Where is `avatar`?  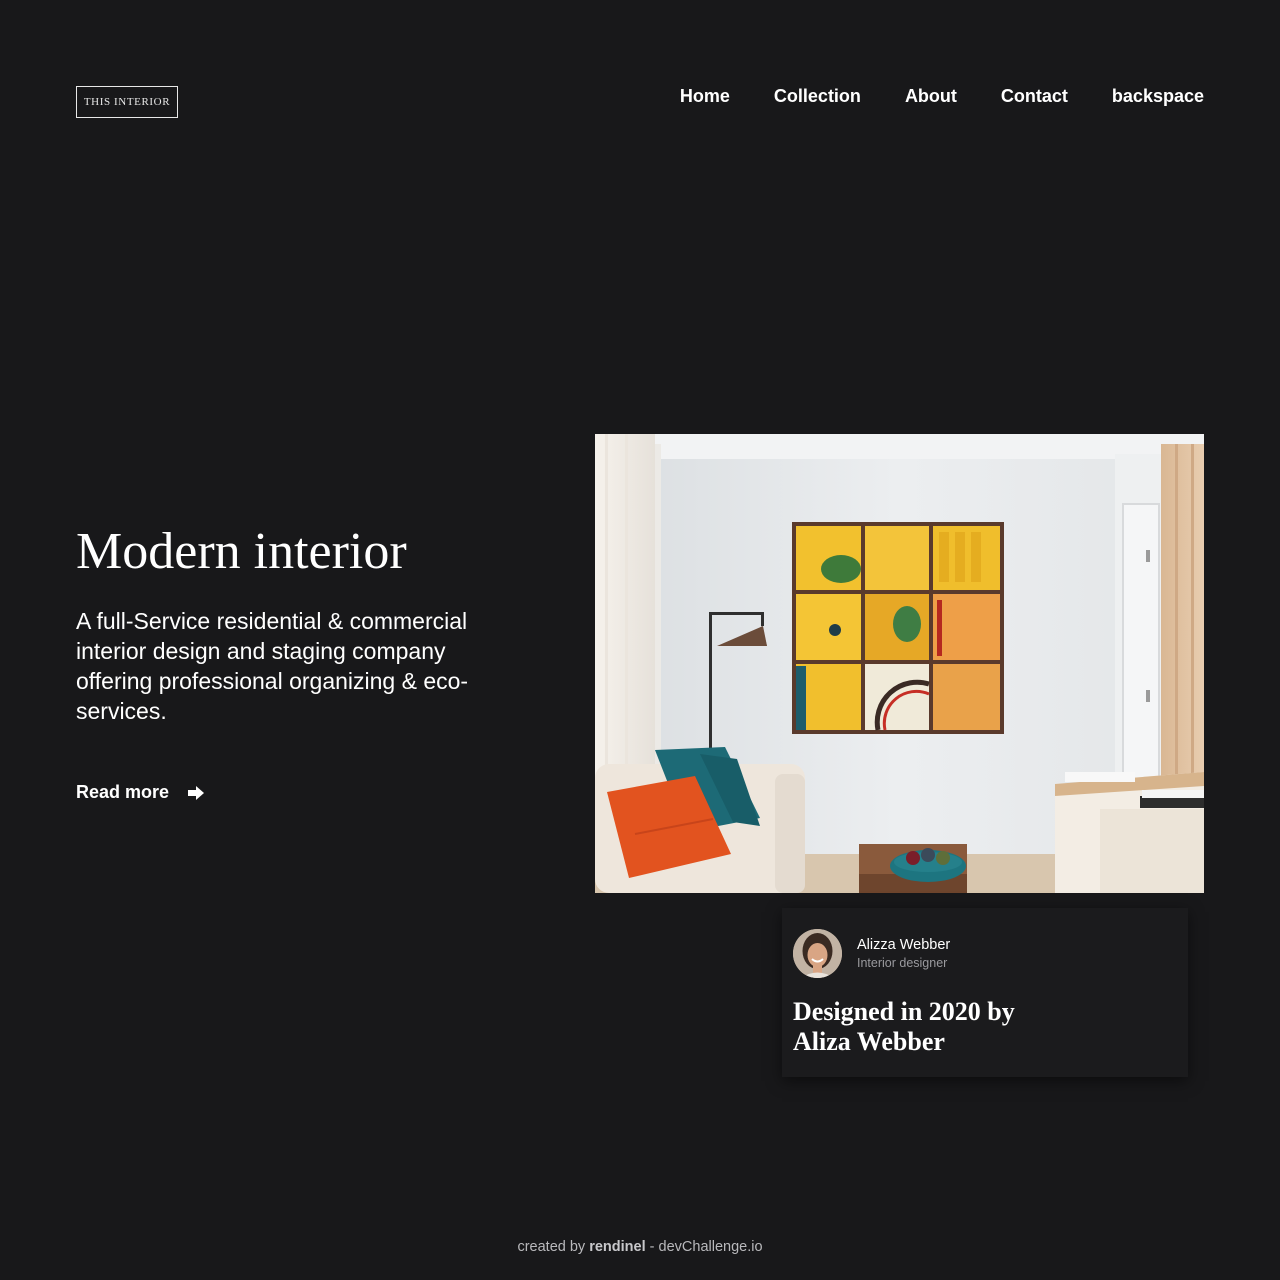
avatar is located at coordinates (817, 953).